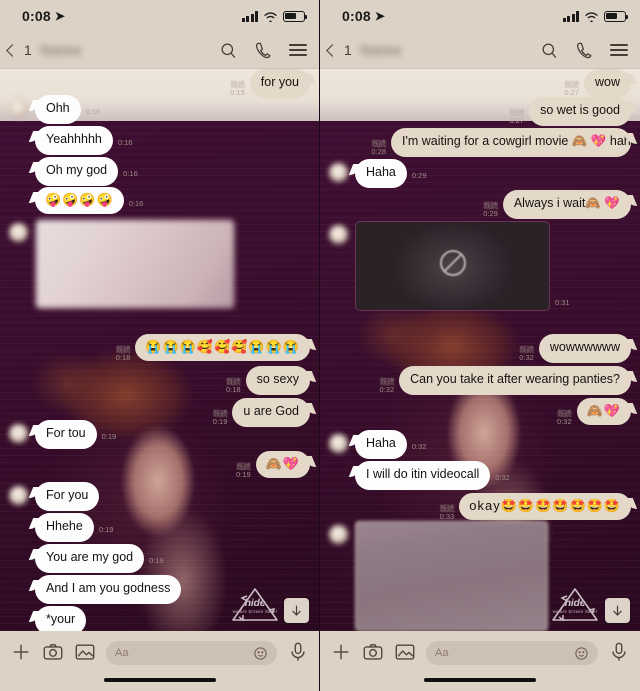 This screenshot has width=640, height=691. I want to click on scroll-to-bottom-button-left, so click(296, 610).